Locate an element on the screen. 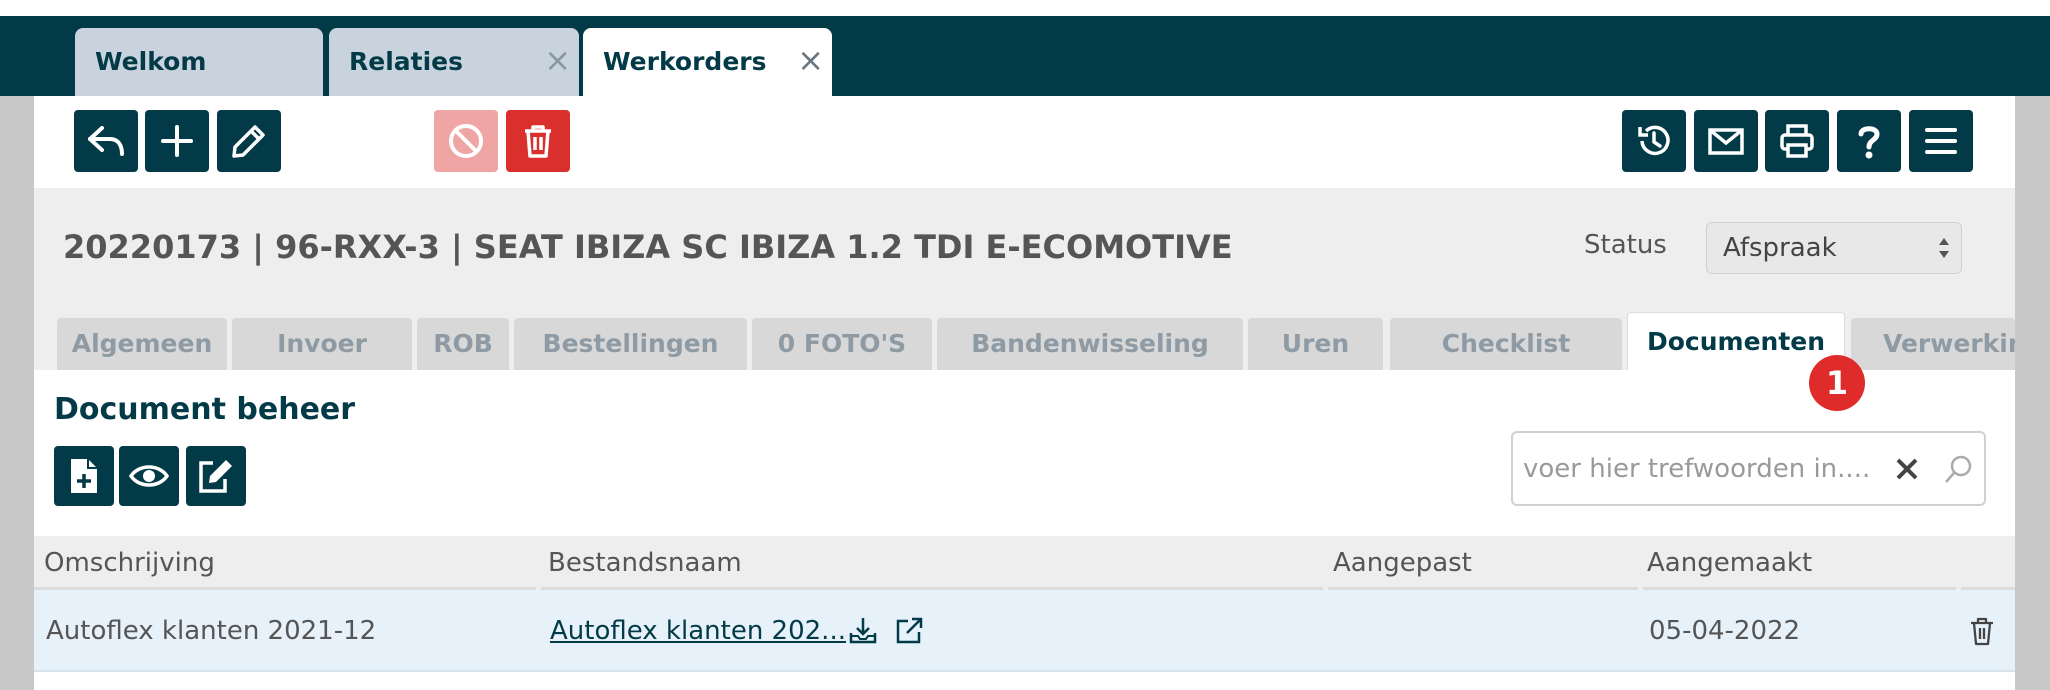 The width and height of the screenshot is (2050, 690). search-input is located at coordinates (1698, 469).